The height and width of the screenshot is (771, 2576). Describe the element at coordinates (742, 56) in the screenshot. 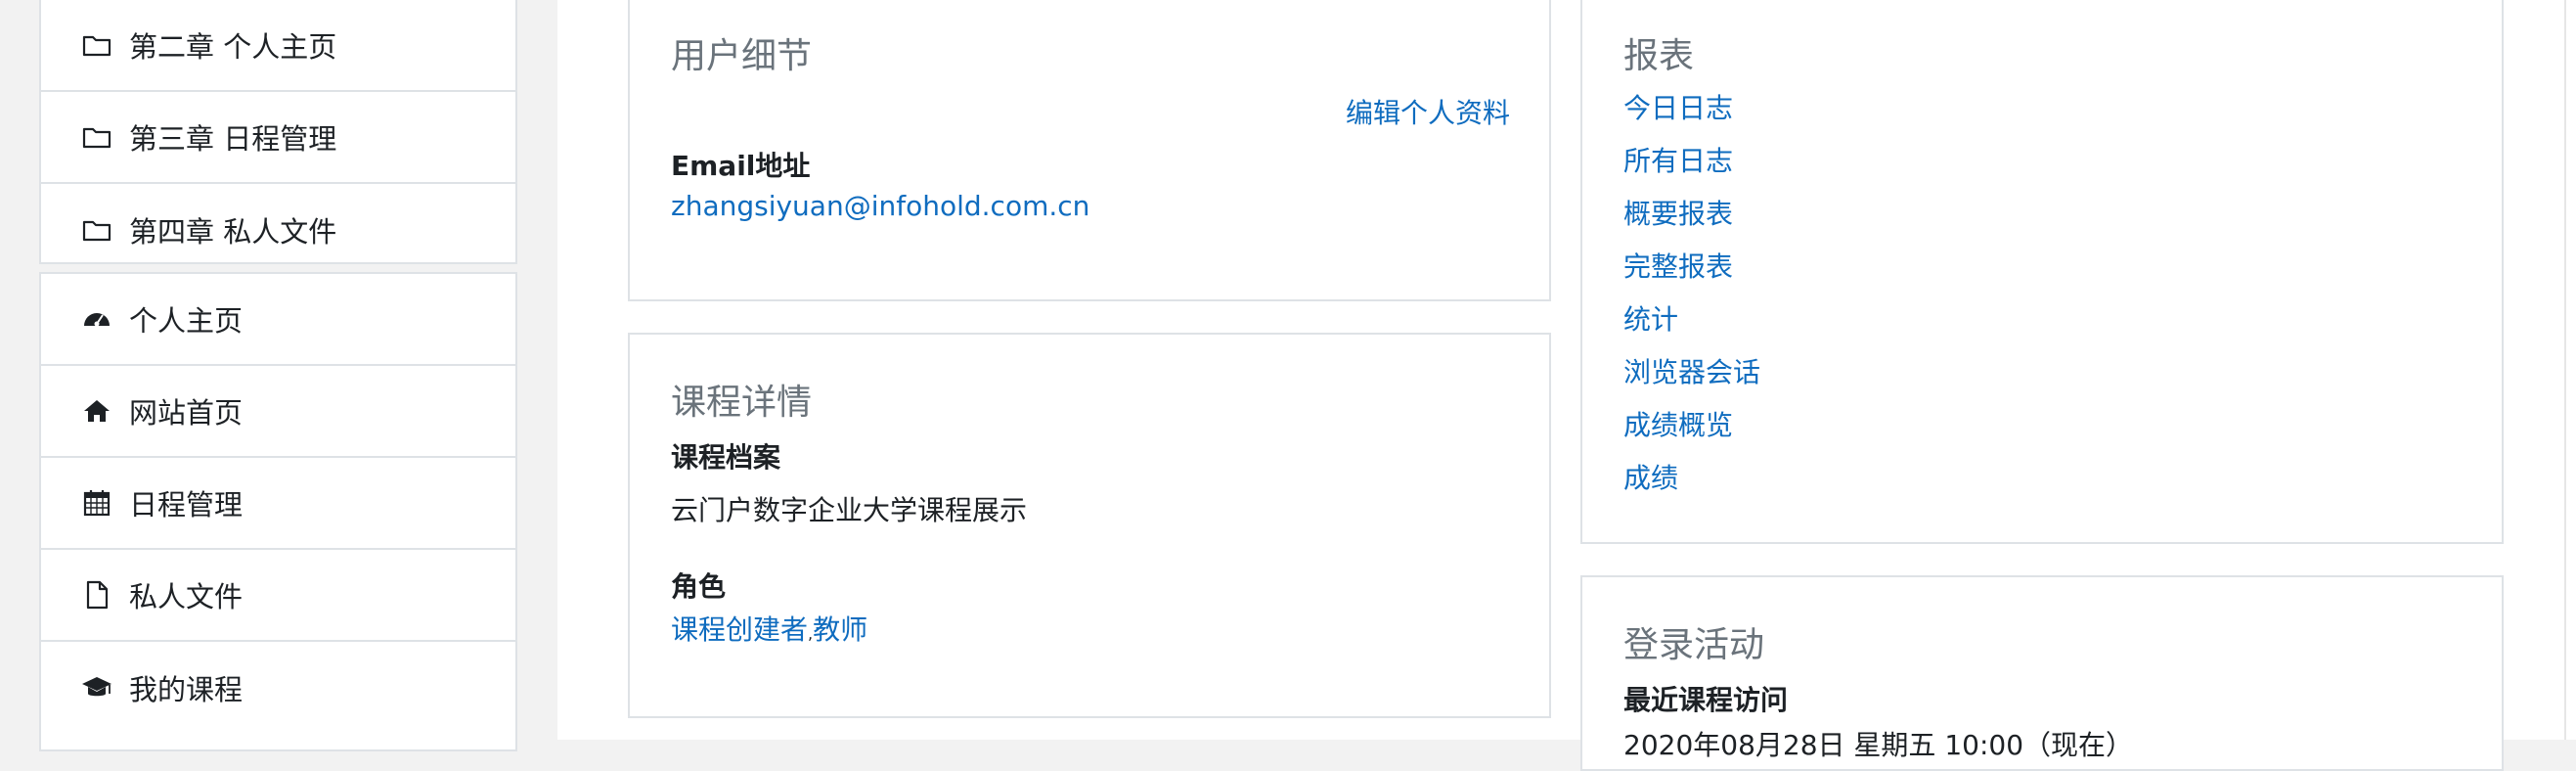

I see `card-title: 用户细节` at that location.